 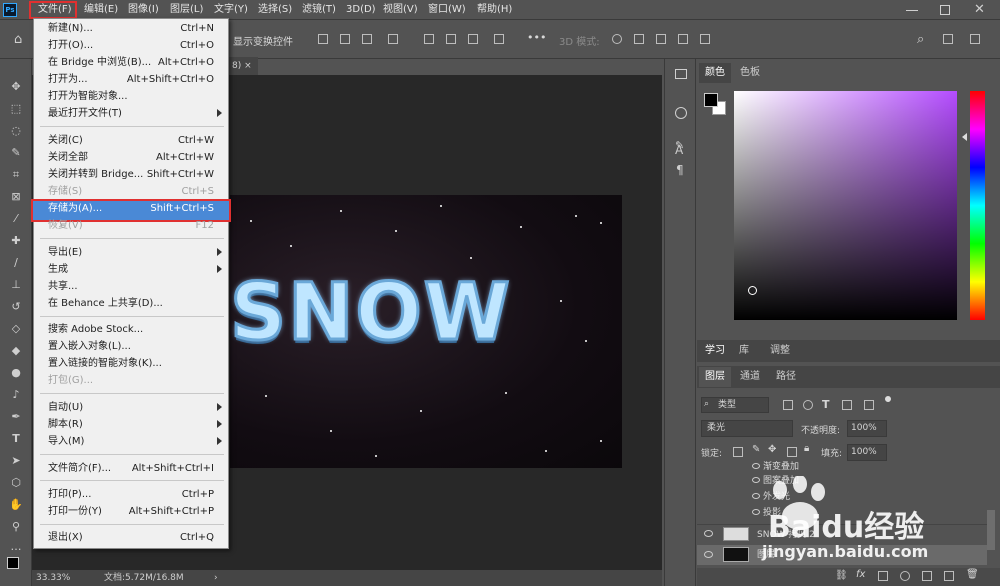 What do you see at coordinates (393, 39) in the screenshot?
I see `distribute-icon` at bounding box center [393, 39].